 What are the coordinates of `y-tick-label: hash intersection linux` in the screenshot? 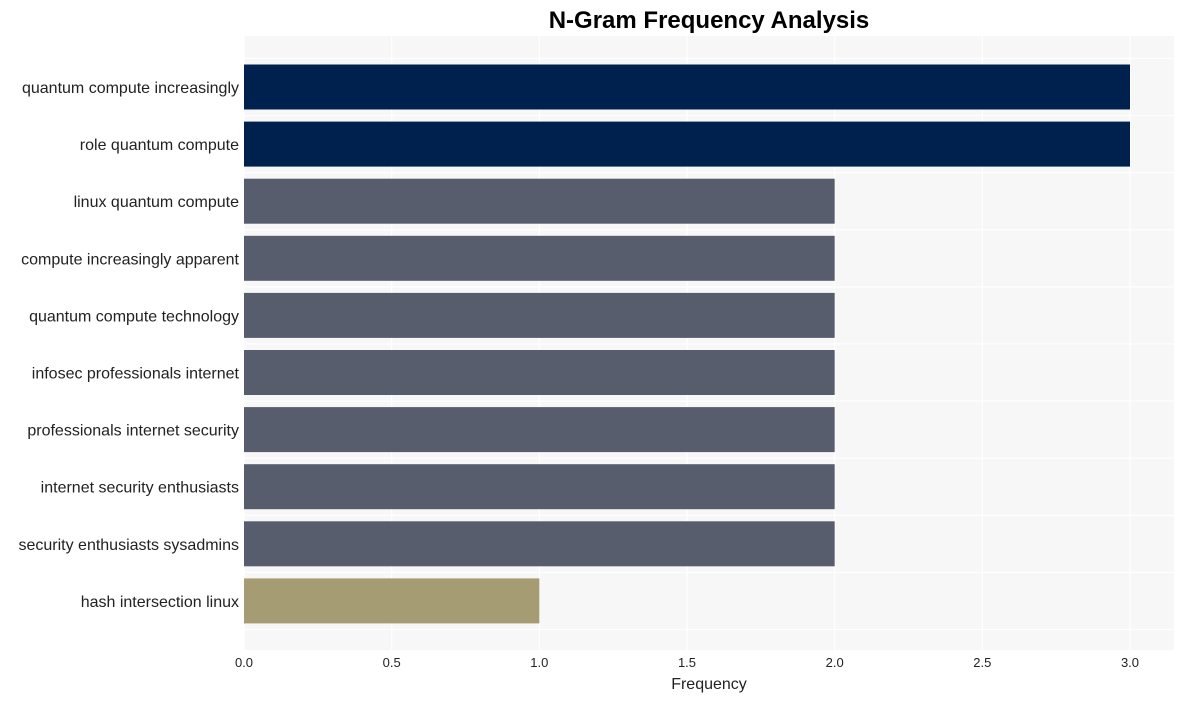 It's located at (160, 602).